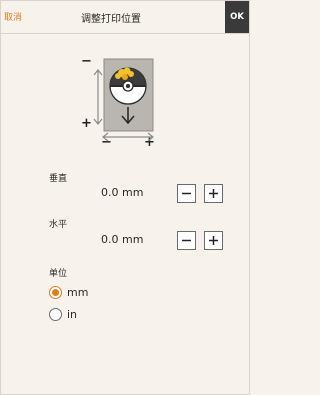 The width and height of the screenshot is (320, 395). I want to click on horizontal-label: 水平, so click(58, 225).